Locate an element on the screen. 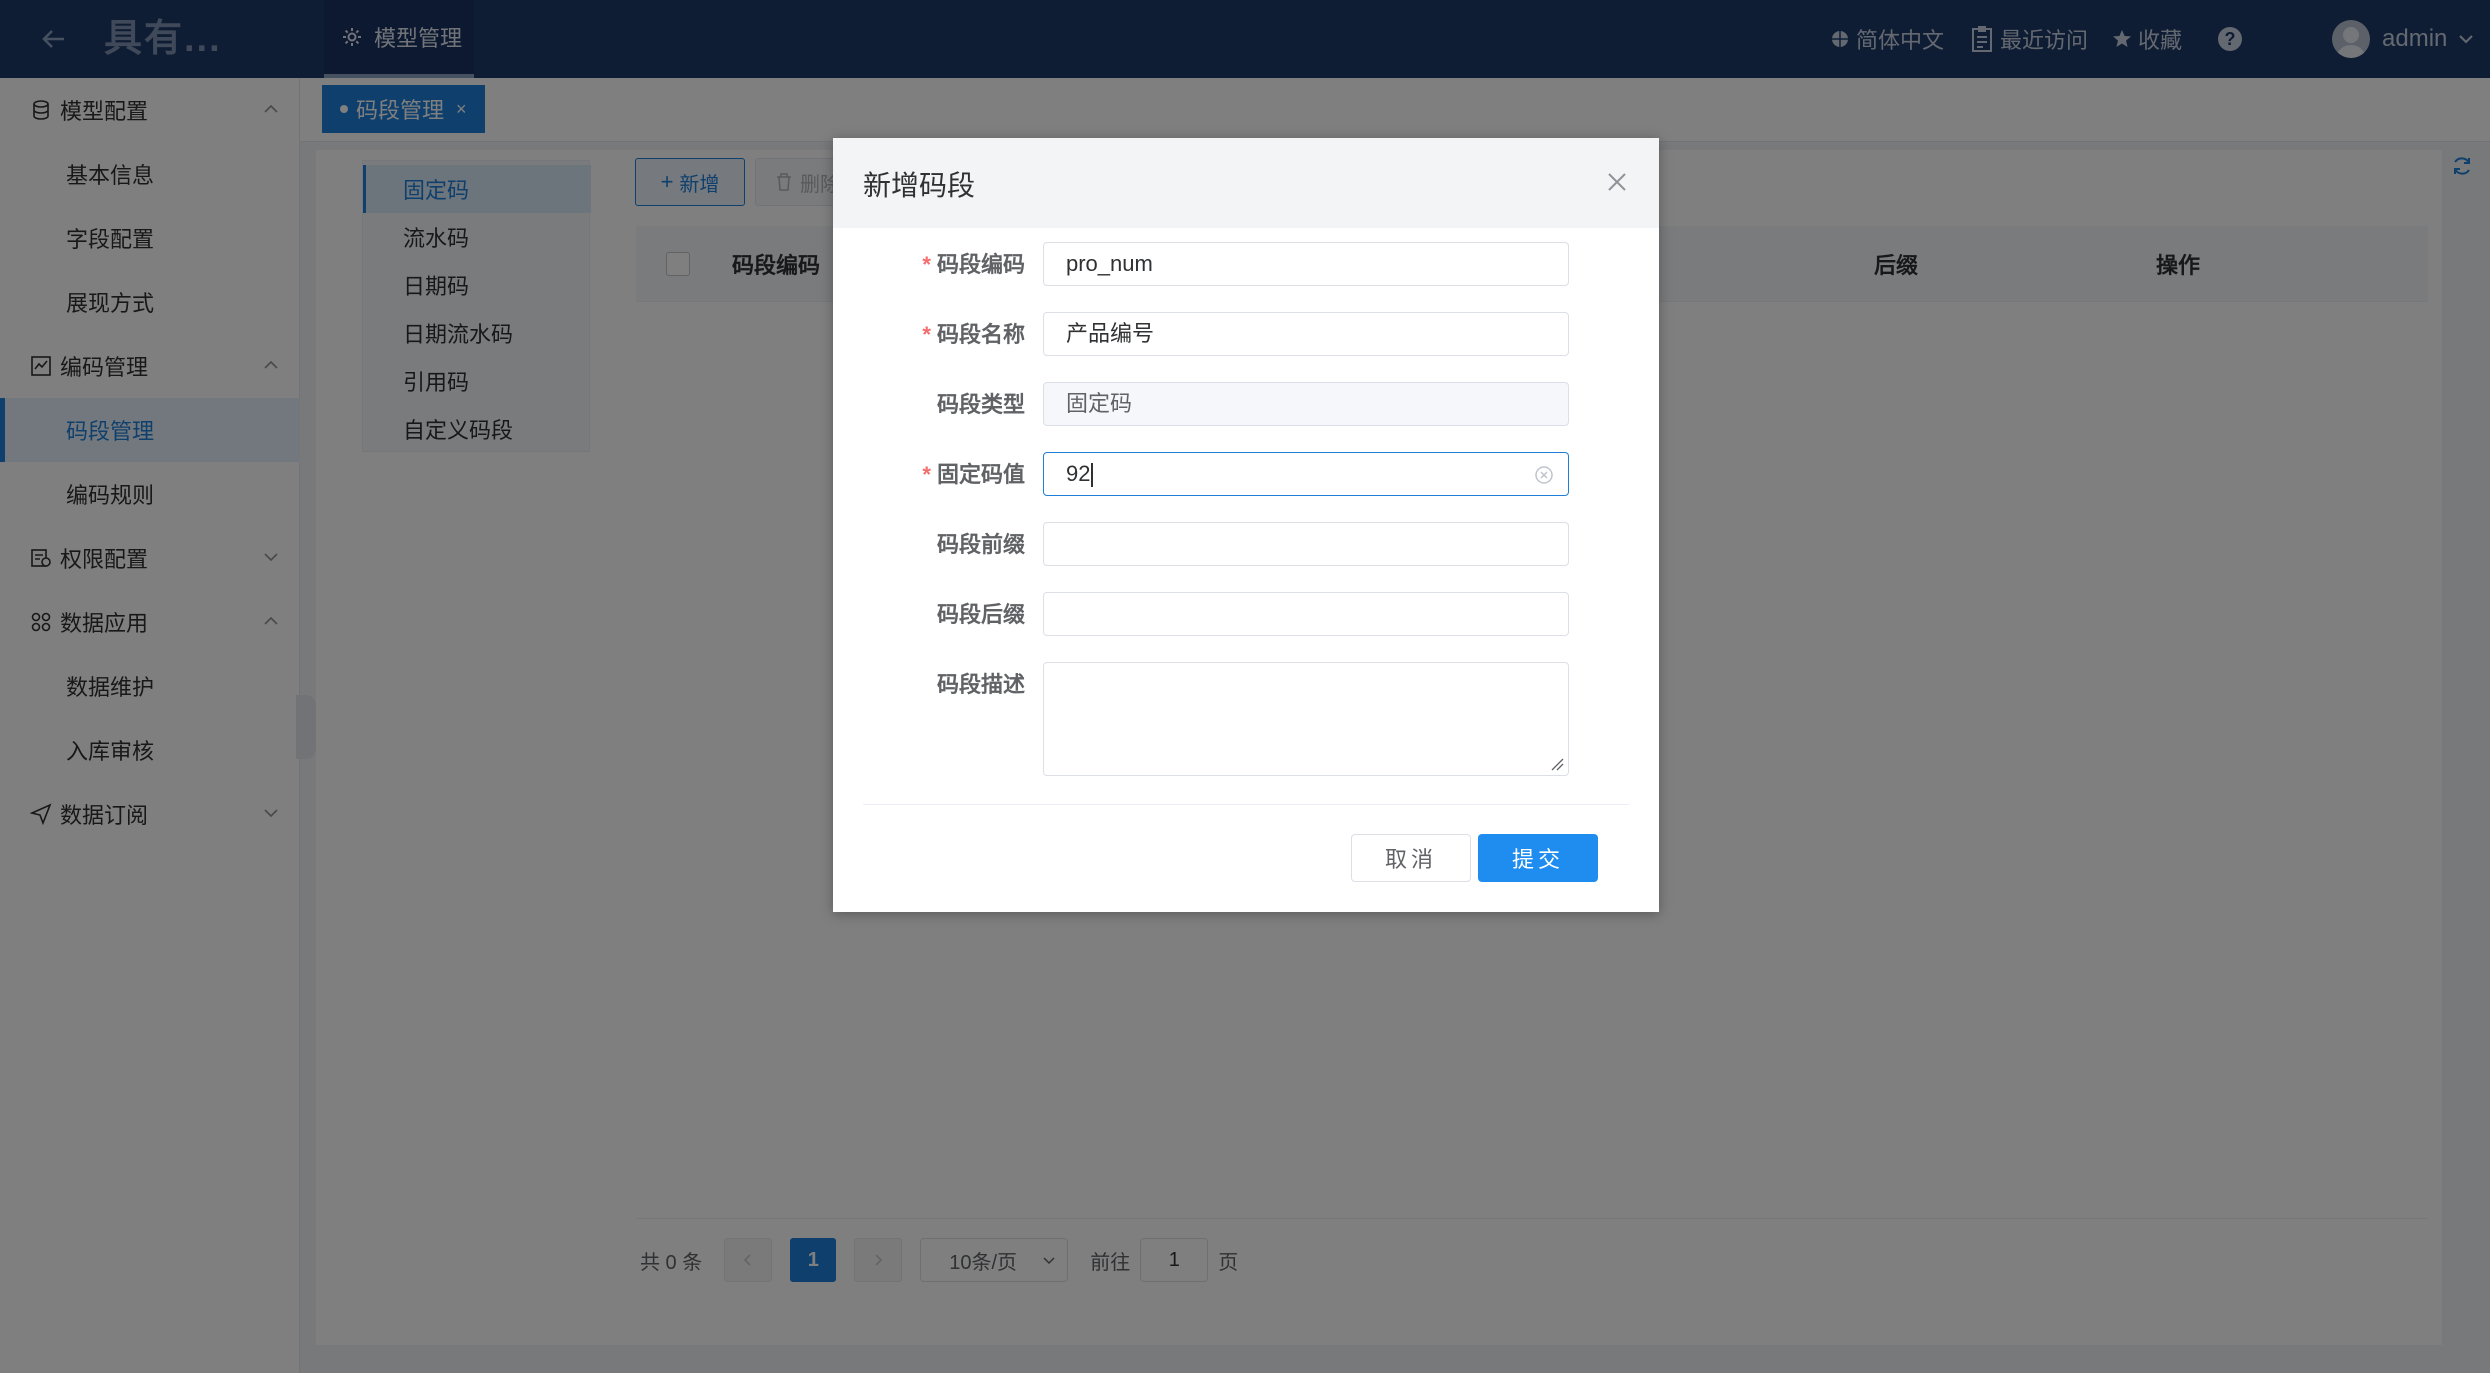  close-icon is located at coordinates (1617, 182).